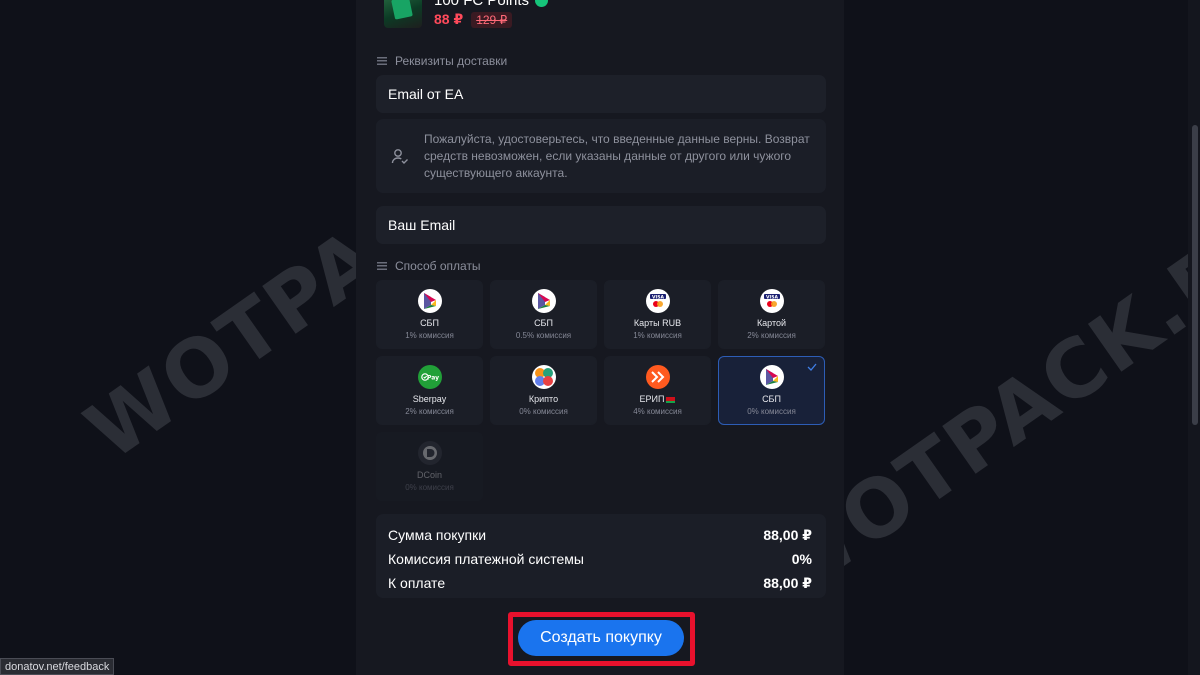  Describe the element at coordinates (542, 3) in the screenshot. I see `verified-icon` at that location.